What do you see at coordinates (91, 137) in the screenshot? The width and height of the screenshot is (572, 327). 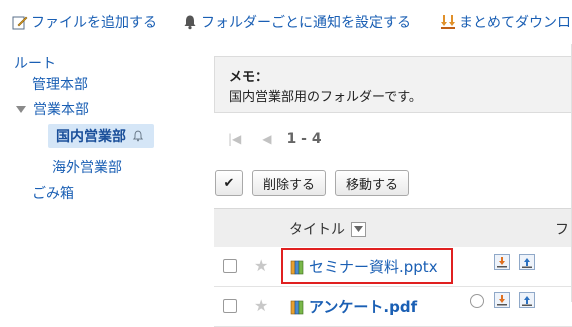 I see `tree-item-domestic-label: 国内営業部` at bounding box center [91, 137].